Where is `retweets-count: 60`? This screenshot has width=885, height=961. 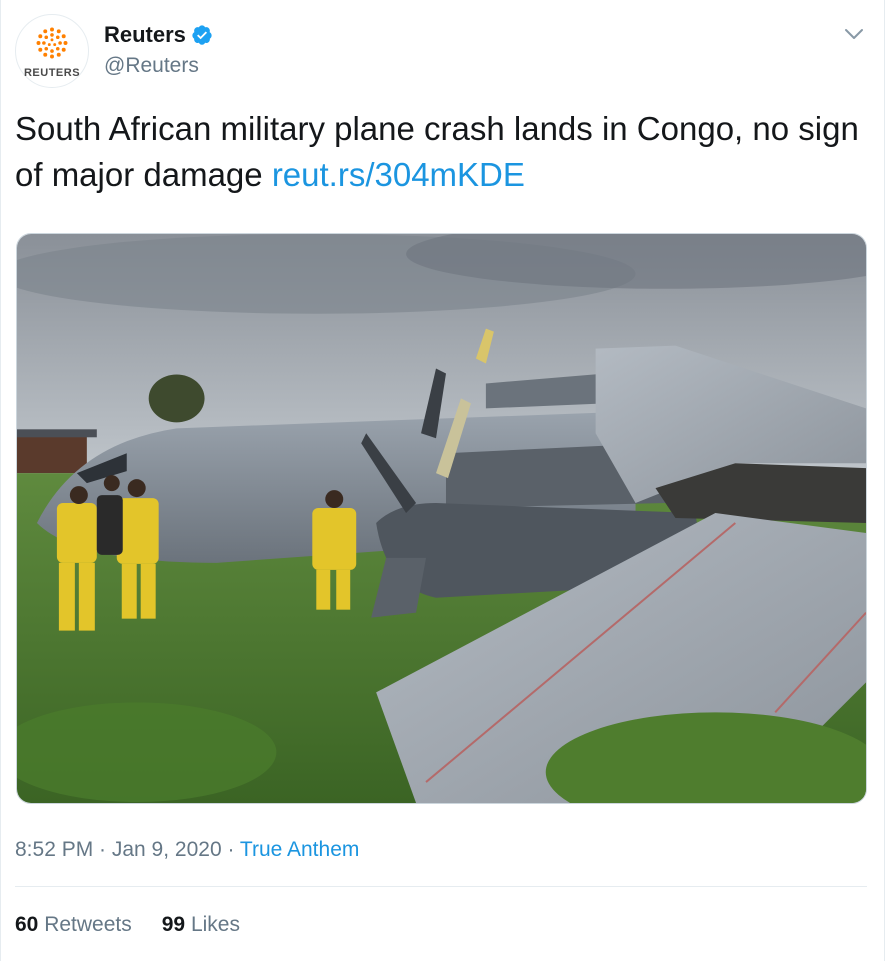
retweets-count: 60 is located at coordinates (27, 924).